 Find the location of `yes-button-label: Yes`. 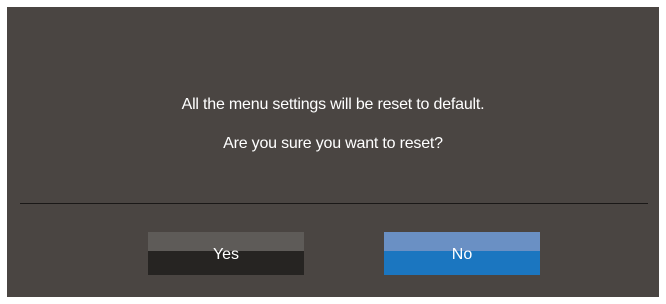

yes-button-label: Yes is located at coordinates (226, 254).